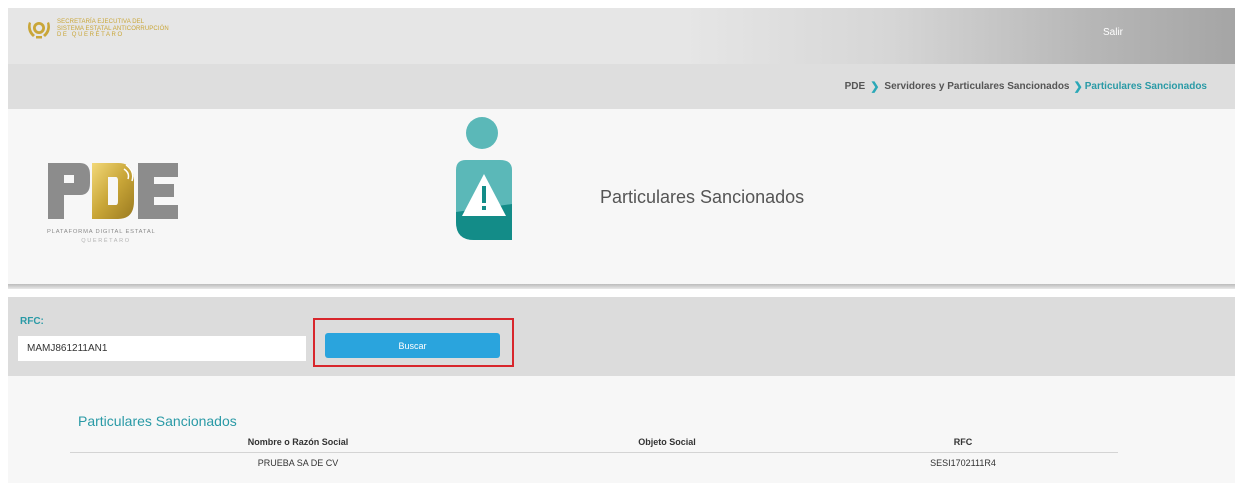  I want to click on results-title: Particulares Sancionados, so click(157, 421).